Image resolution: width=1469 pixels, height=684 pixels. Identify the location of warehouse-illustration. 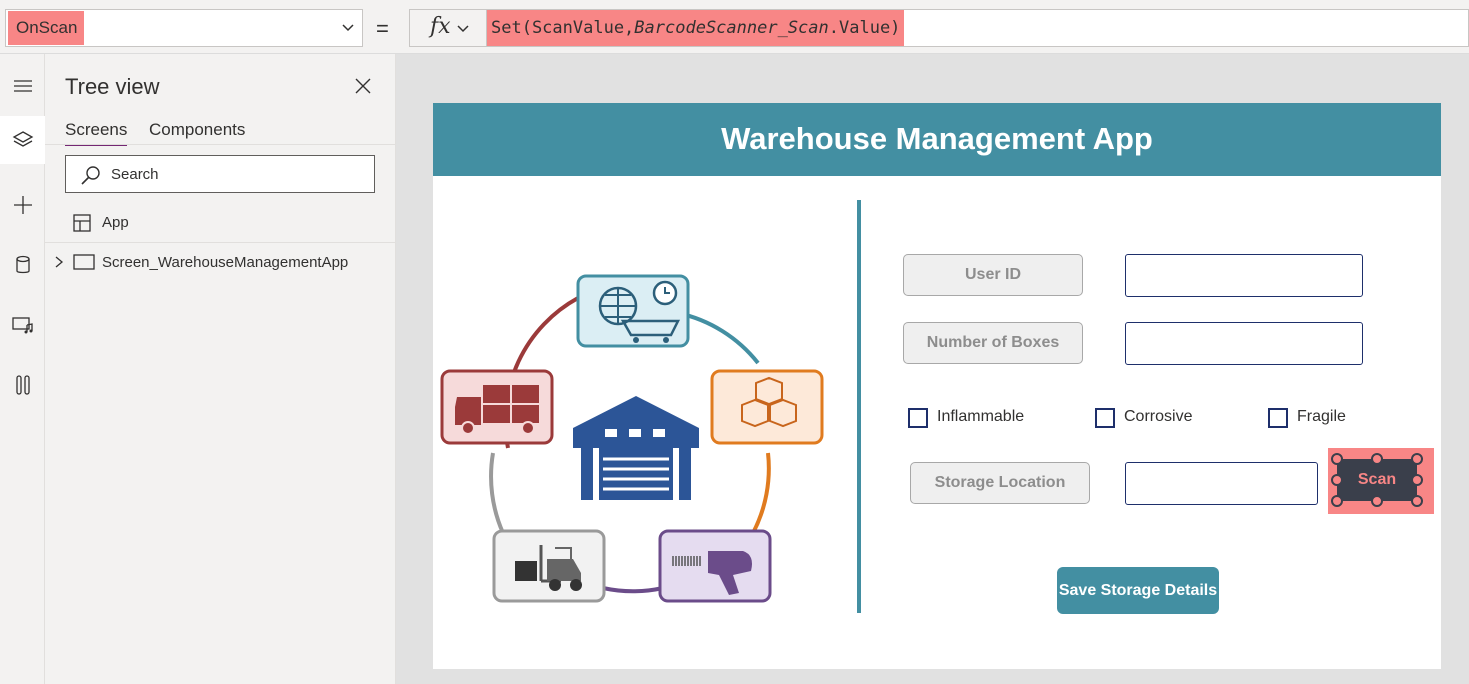
(632, 438).